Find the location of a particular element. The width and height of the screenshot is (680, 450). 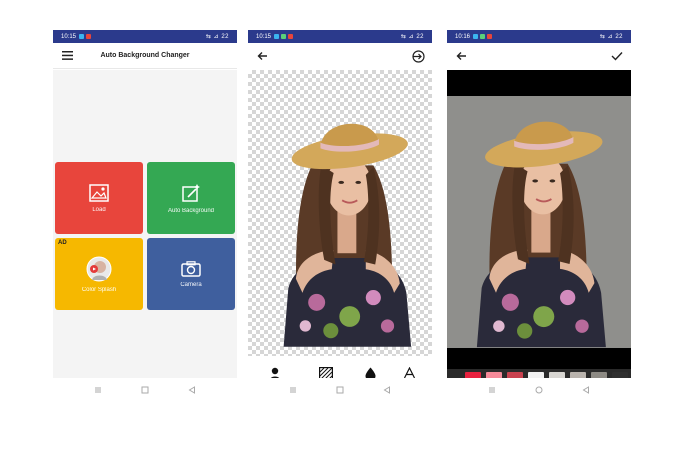

status-bar: 10:16 ⇆ ⊿ 22 is located at coordinates (539, 36).